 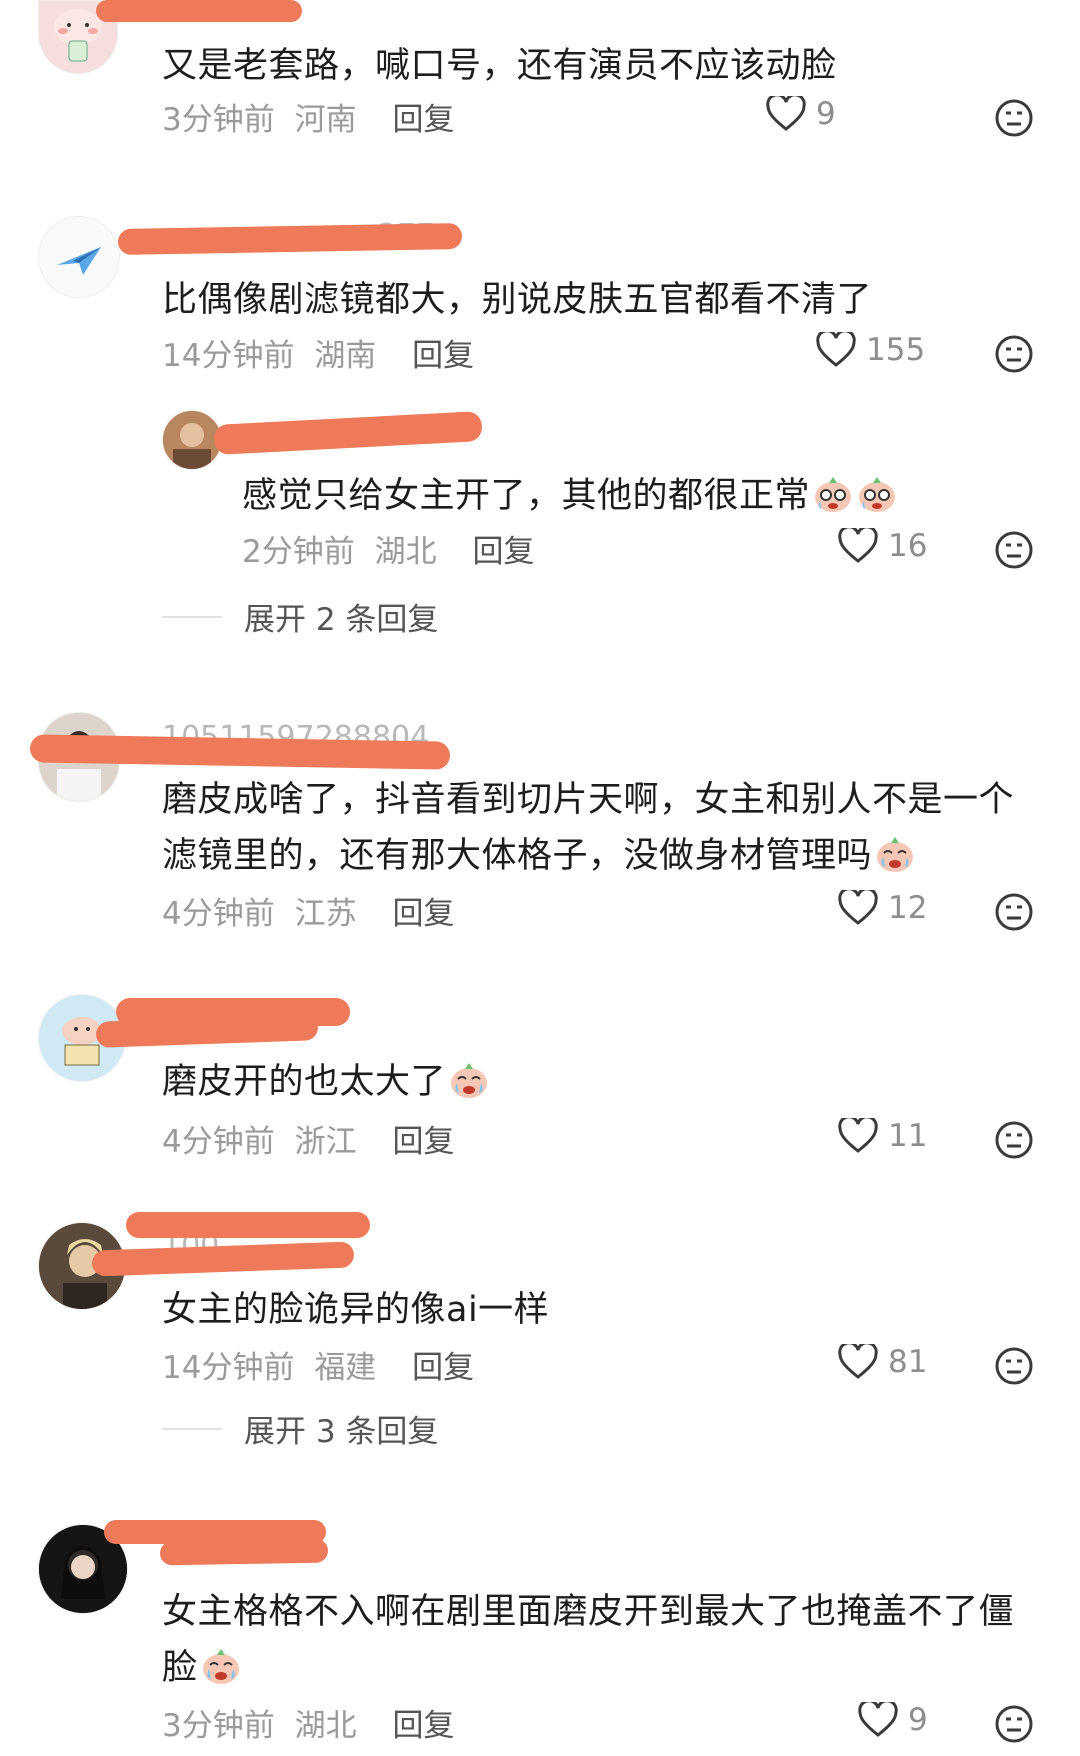 I want to click on reply-meta: 2分钟前 湖北 回复, so click(x=388, y=548).